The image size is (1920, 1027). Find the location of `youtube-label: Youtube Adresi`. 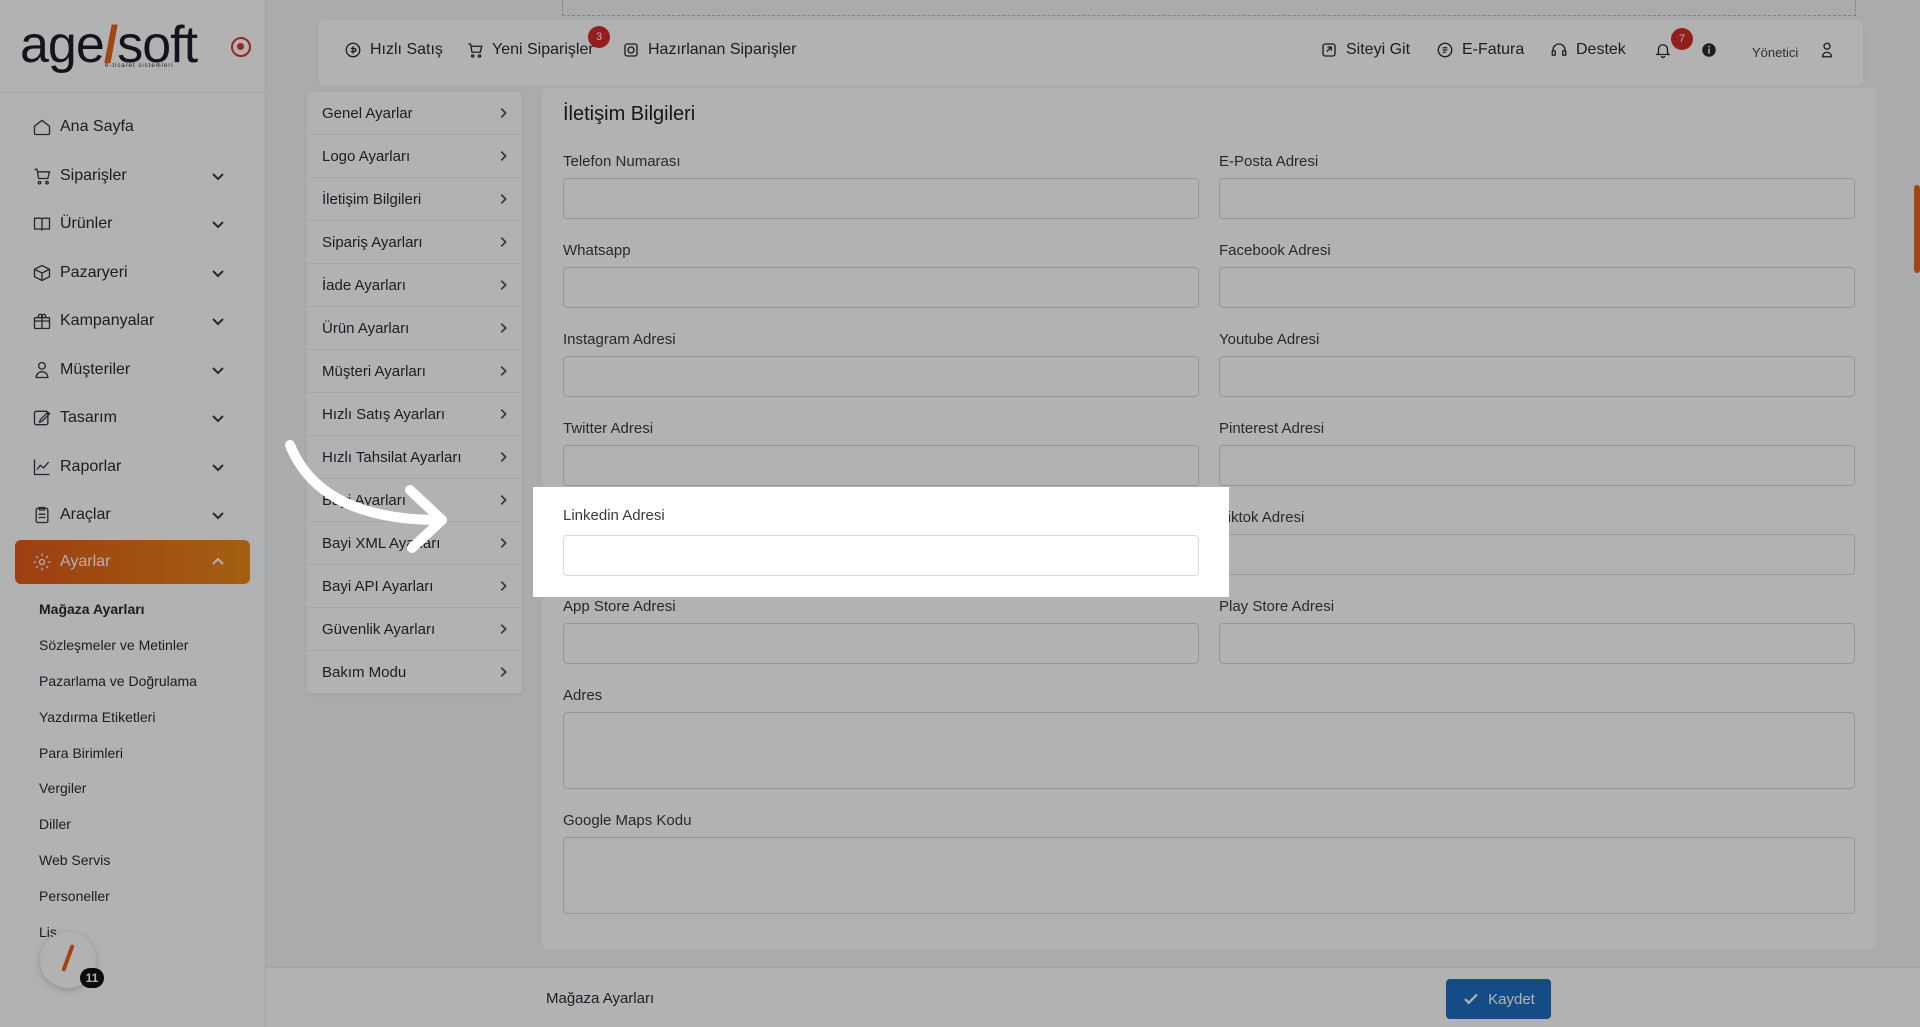

youtube-label: Youtube Adresi is located at coordinates (1269, 339).